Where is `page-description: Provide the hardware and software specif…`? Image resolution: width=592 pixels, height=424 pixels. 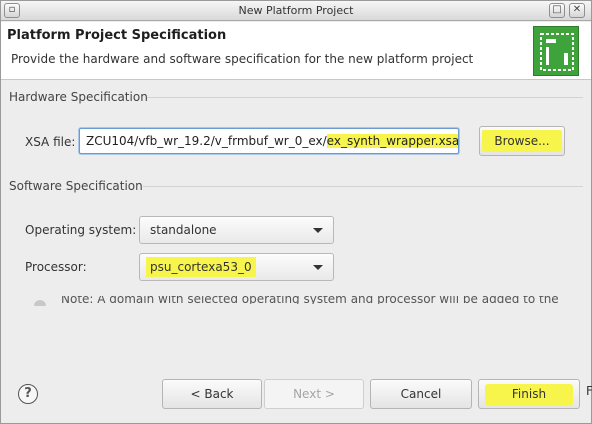 page-description: Provide the hardware and software specif… is located at coordinates (242, 59).